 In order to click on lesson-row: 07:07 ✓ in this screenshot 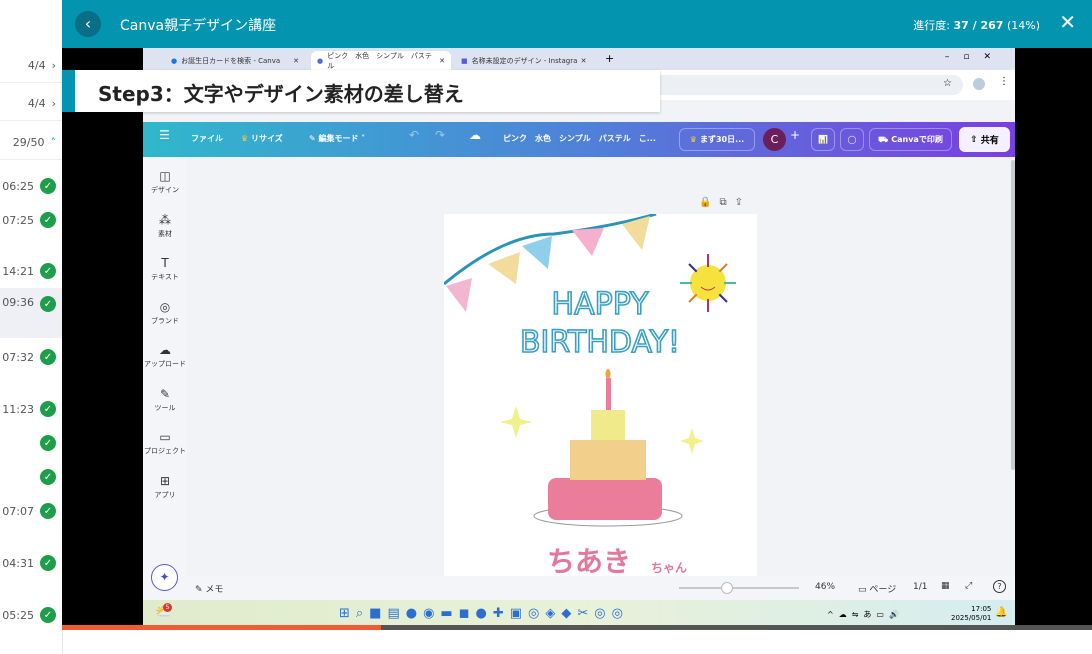, I will do `click(31, 511)`.